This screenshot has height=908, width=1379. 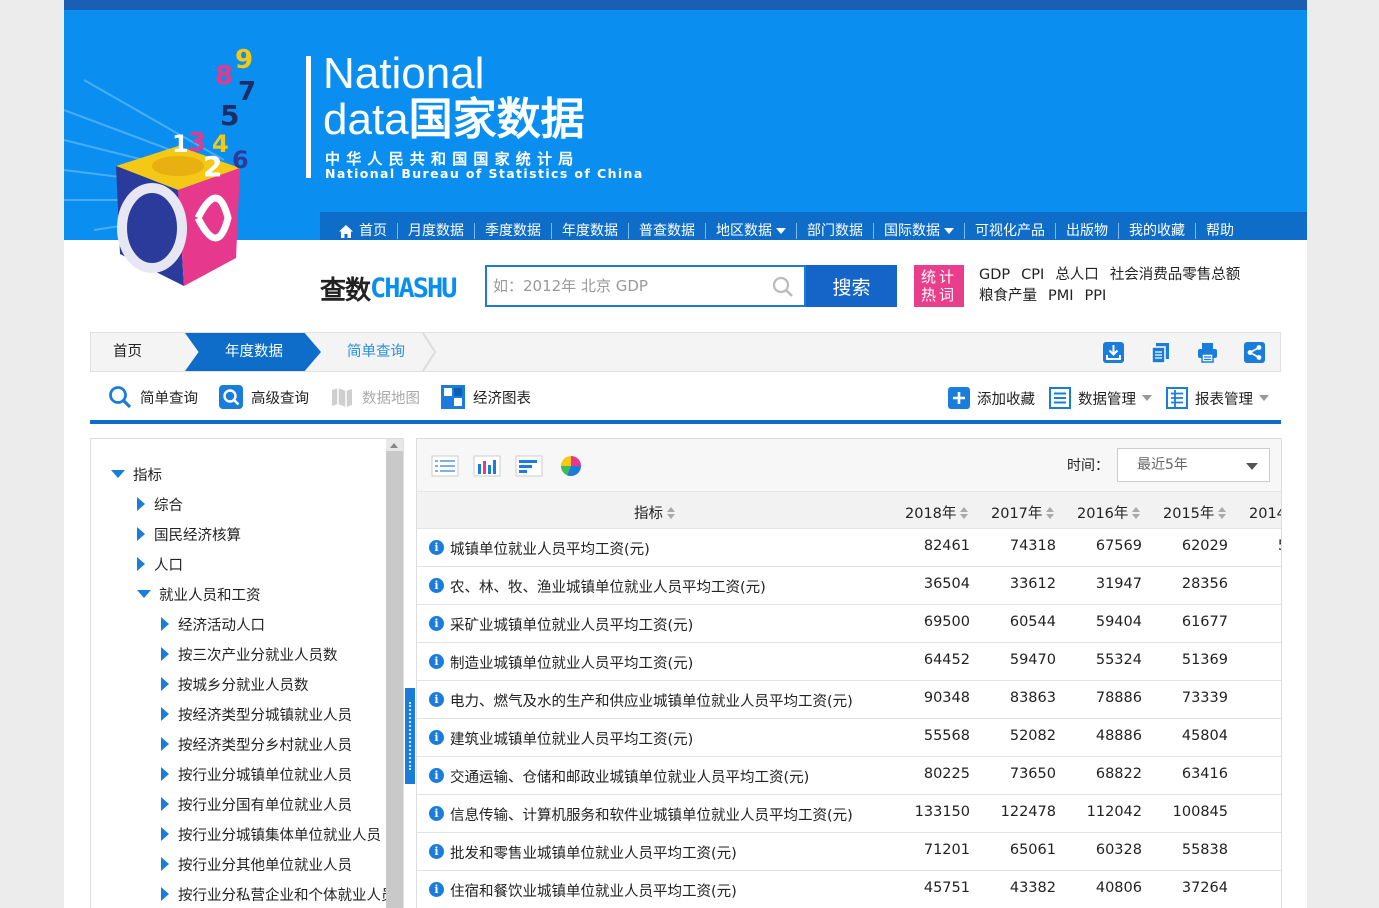 I want to click on column-header: 2014年, so click(x=1265, y=512).